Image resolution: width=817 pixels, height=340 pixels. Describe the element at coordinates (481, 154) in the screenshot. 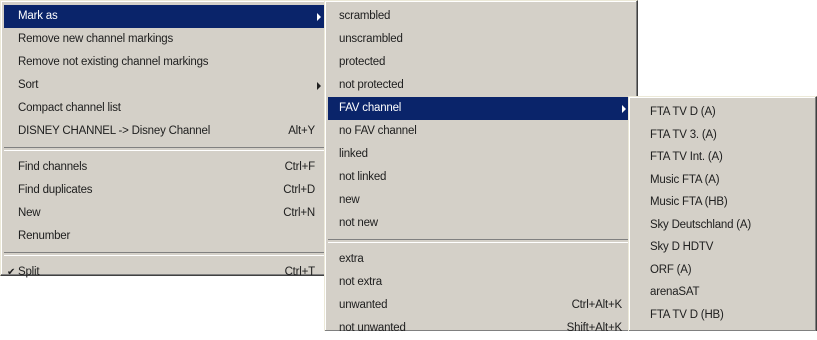

I see `menu-item-linked: linked` at that location.